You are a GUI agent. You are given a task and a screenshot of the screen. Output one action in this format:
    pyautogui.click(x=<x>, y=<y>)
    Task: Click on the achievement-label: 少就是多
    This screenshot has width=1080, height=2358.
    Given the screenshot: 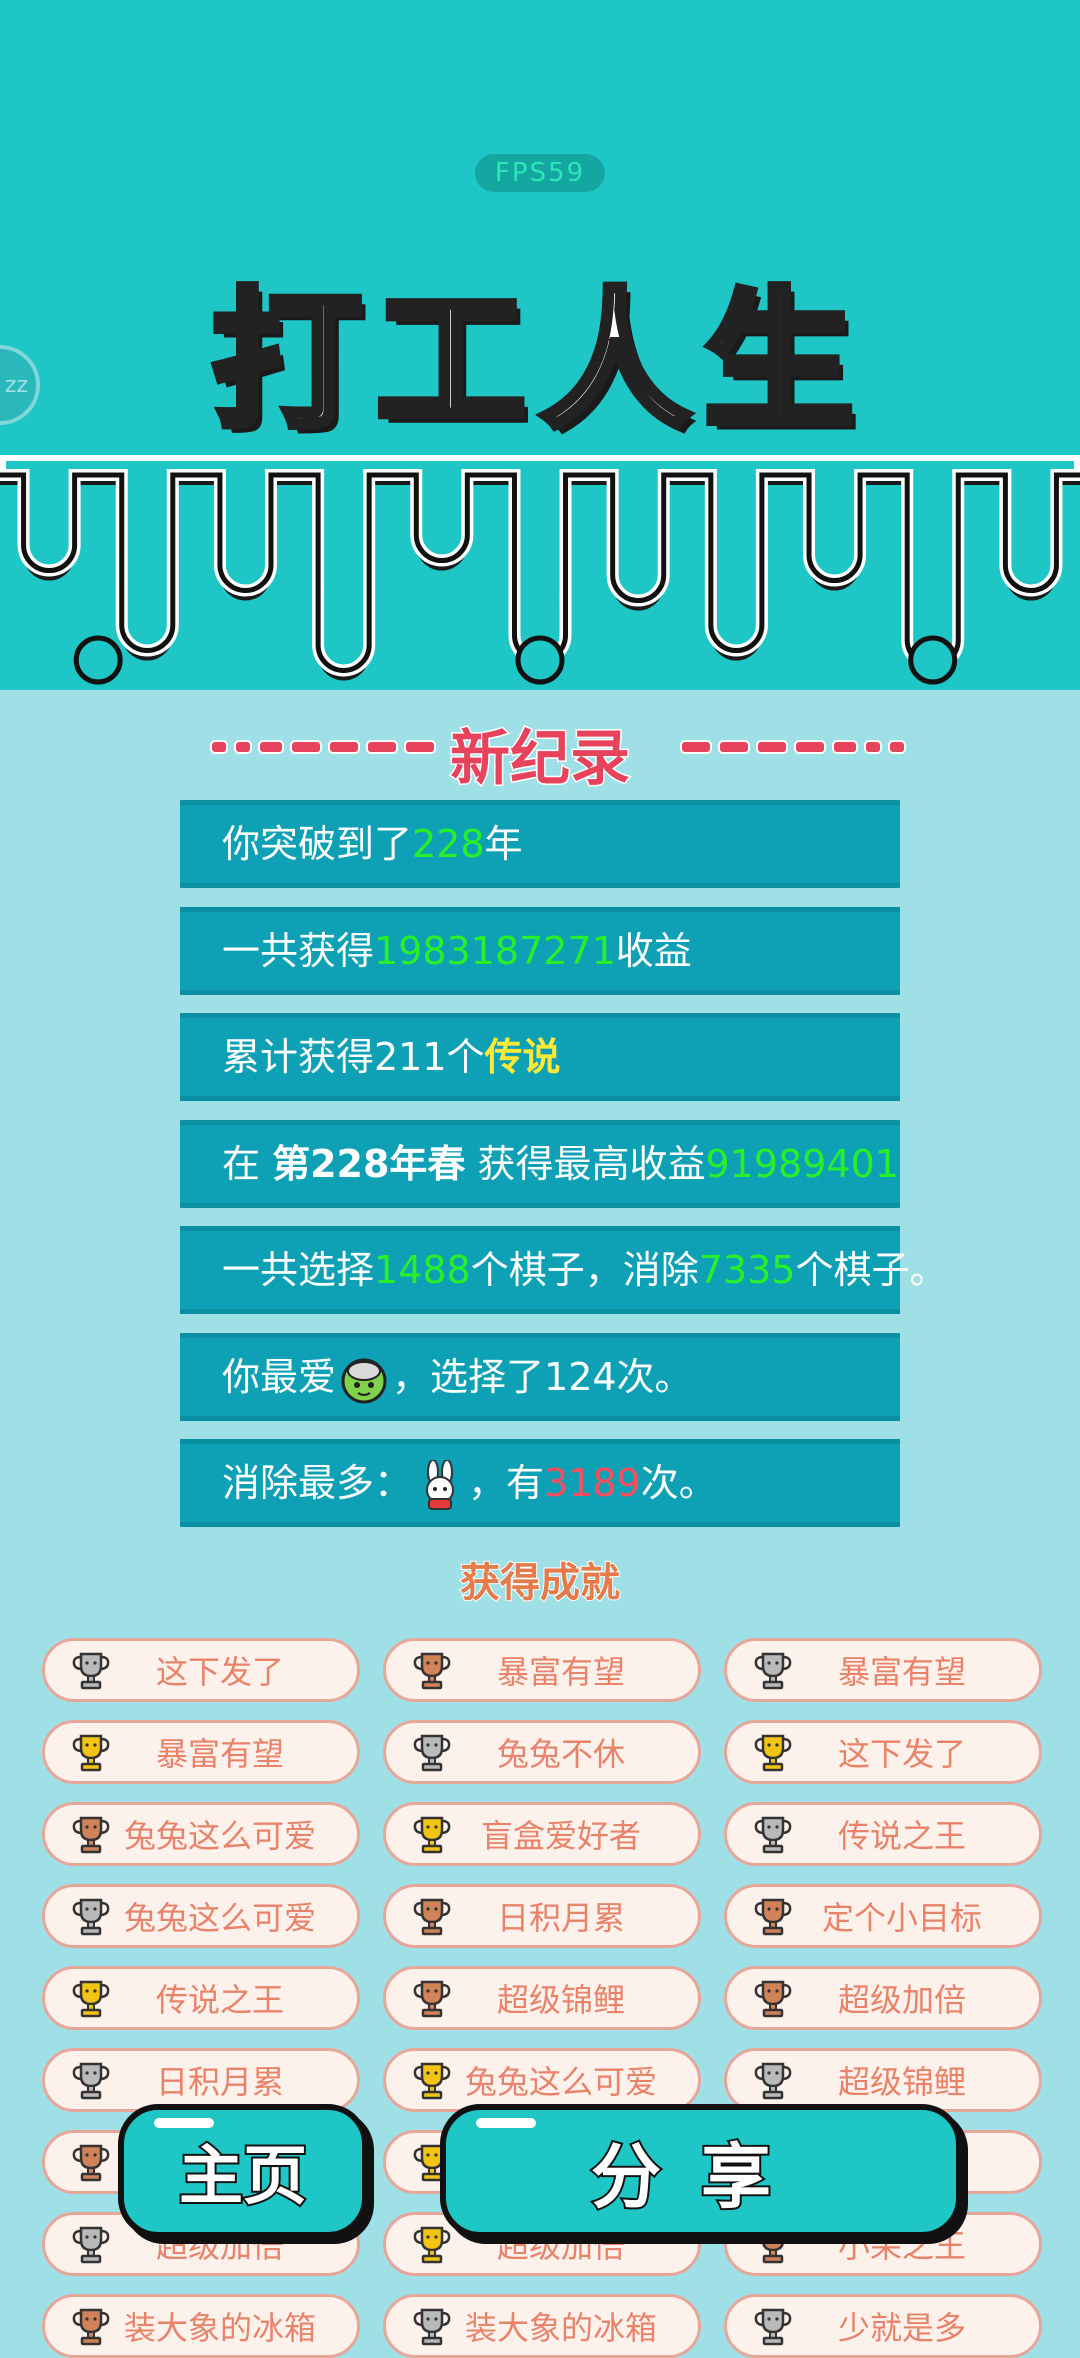 What is the action you would take?
    pyautogui.click(x=901, y=2328)
    